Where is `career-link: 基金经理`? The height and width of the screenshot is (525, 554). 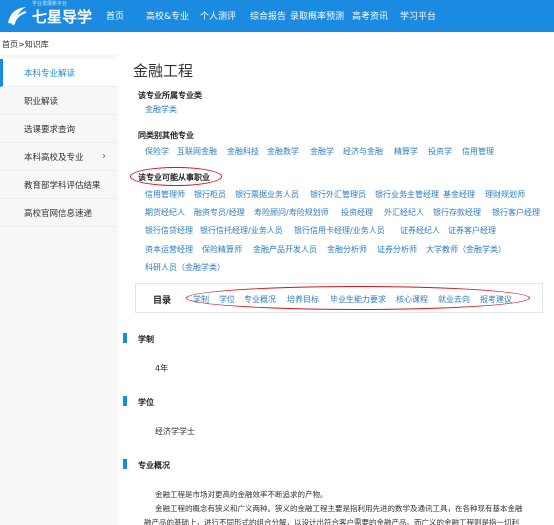 career-link: 基金经理 is located at coordinates (459, 194).